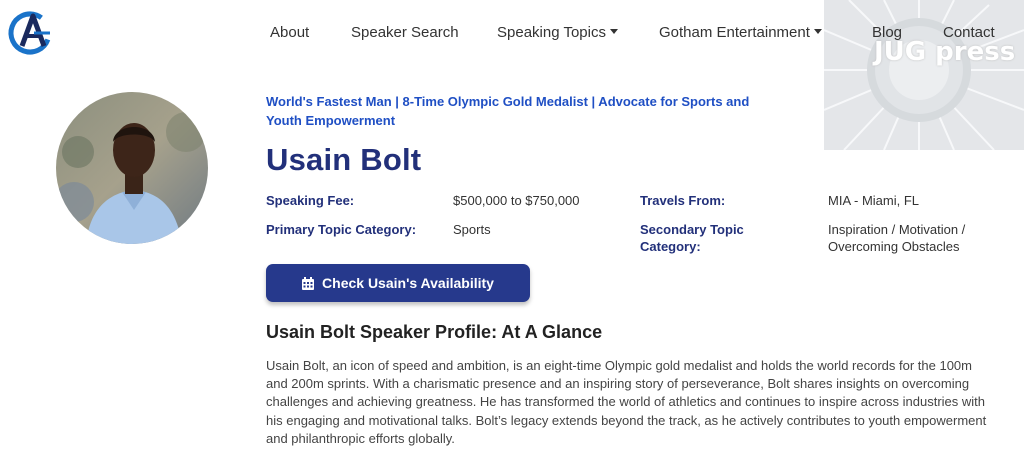 This screenshot has height=458, width=1024. I want to click on primary-topic-value: Sports, so click(472, 229).